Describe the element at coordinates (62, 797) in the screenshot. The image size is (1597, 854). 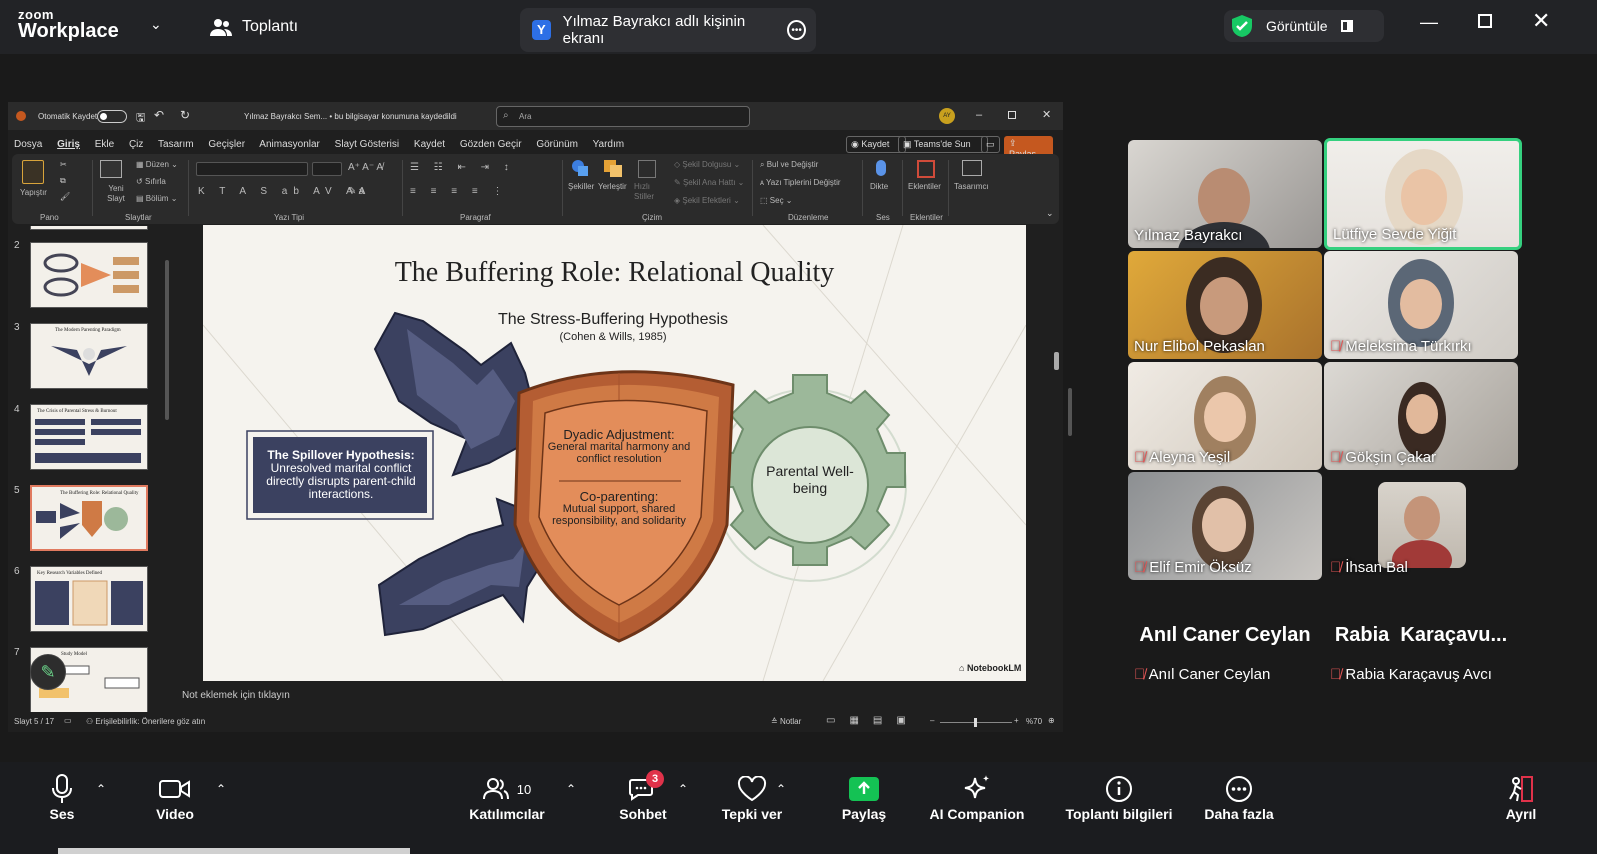
I see `audio-button: Ses` at that location.